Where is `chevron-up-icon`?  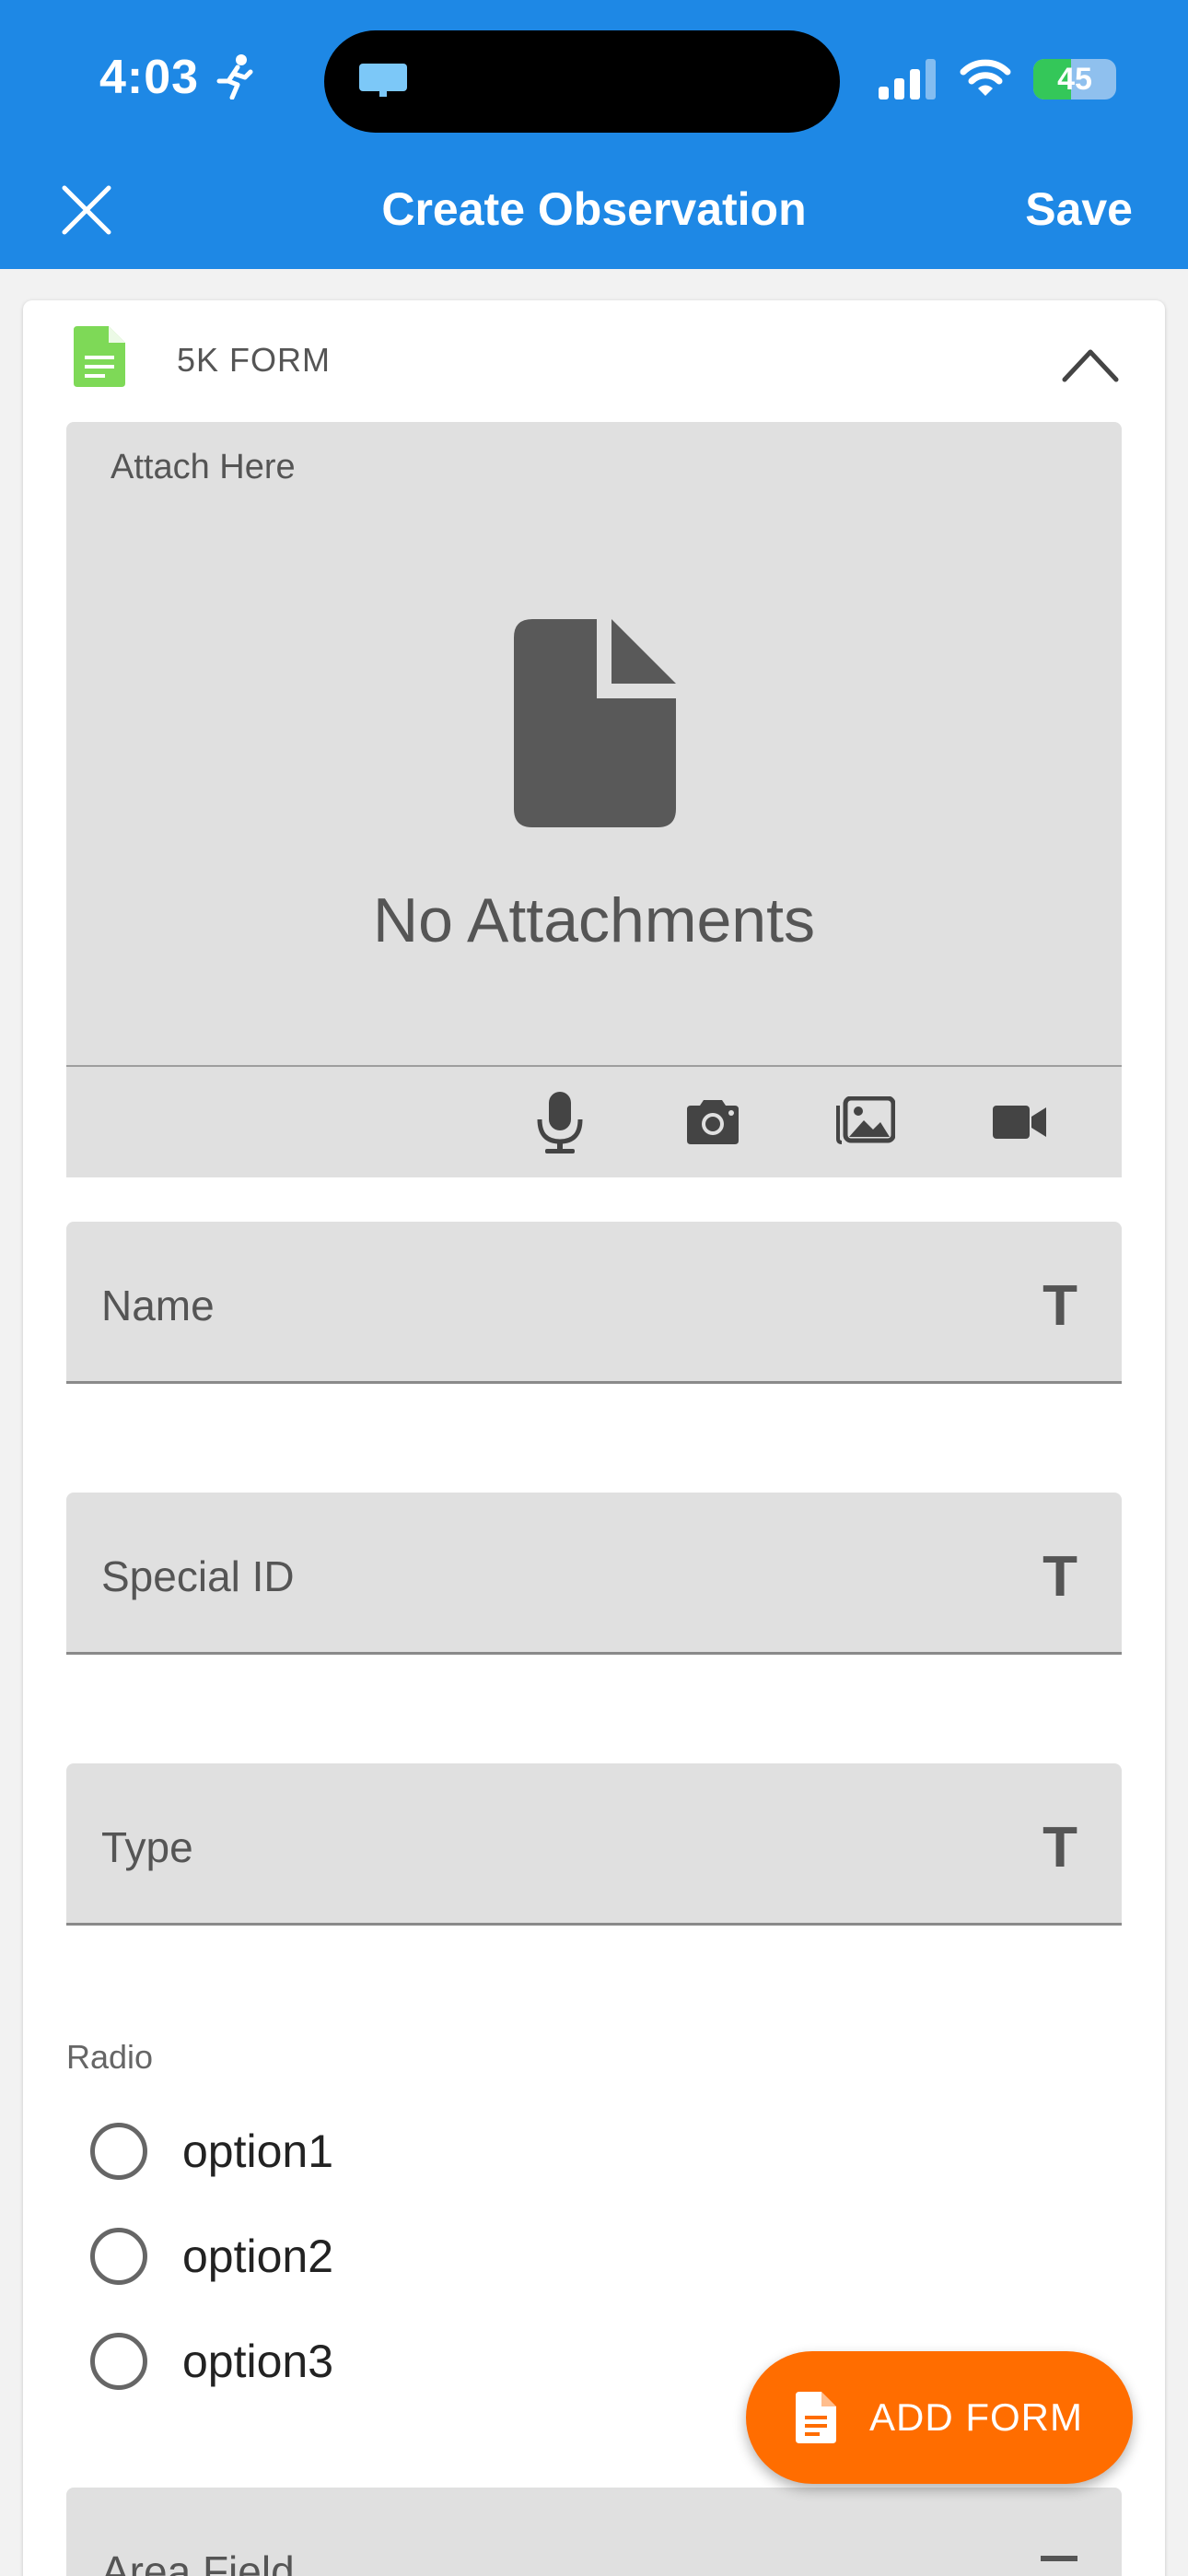
chevron-up-icon is located at coordinates (1091, 364).